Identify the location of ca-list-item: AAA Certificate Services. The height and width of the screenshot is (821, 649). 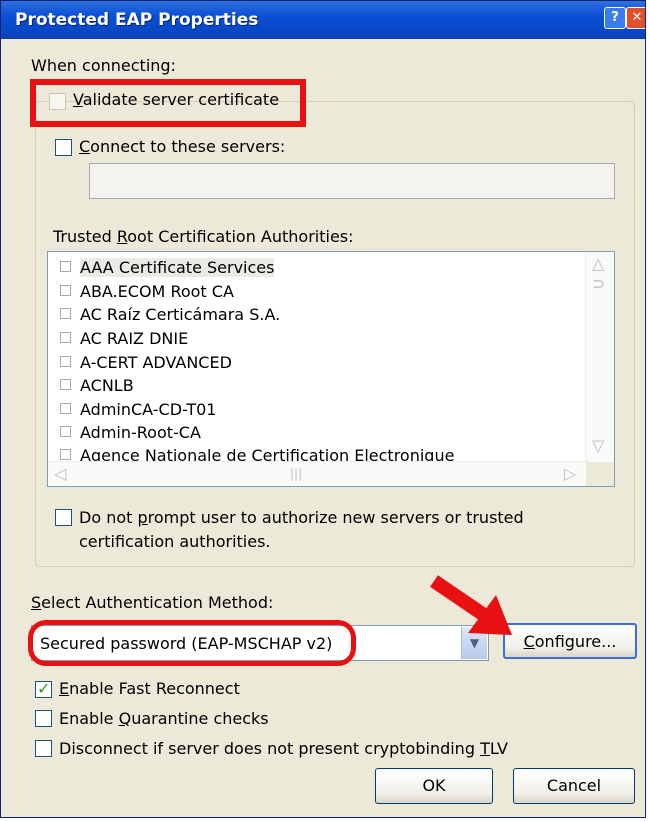
(167, 269).